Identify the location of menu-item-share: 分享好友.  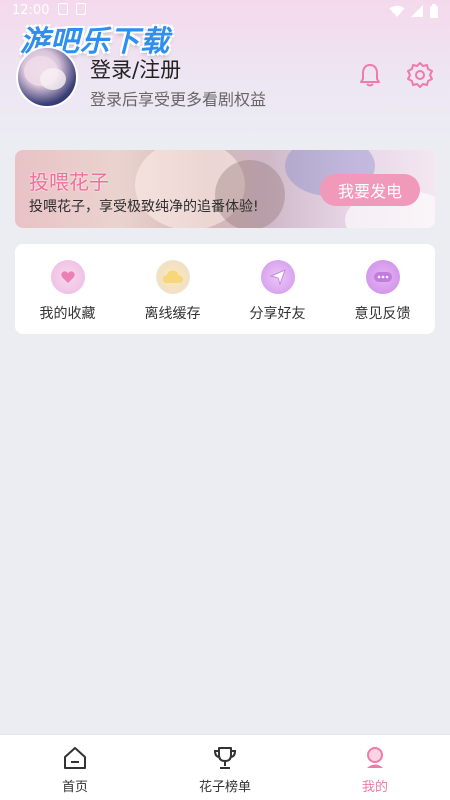
(277, 289).